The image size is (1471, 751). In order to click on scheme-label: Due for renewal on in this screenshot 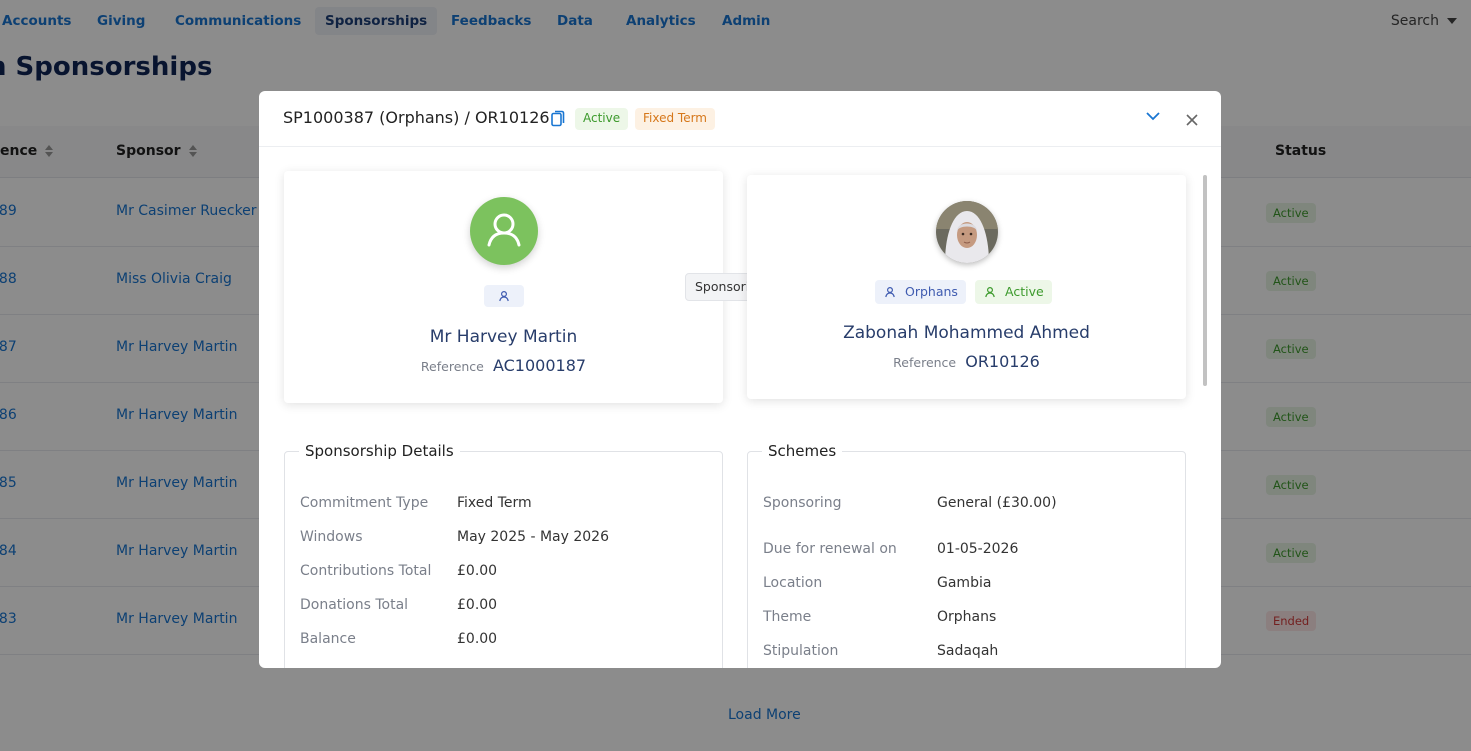, I will do `click(830, 549)`.